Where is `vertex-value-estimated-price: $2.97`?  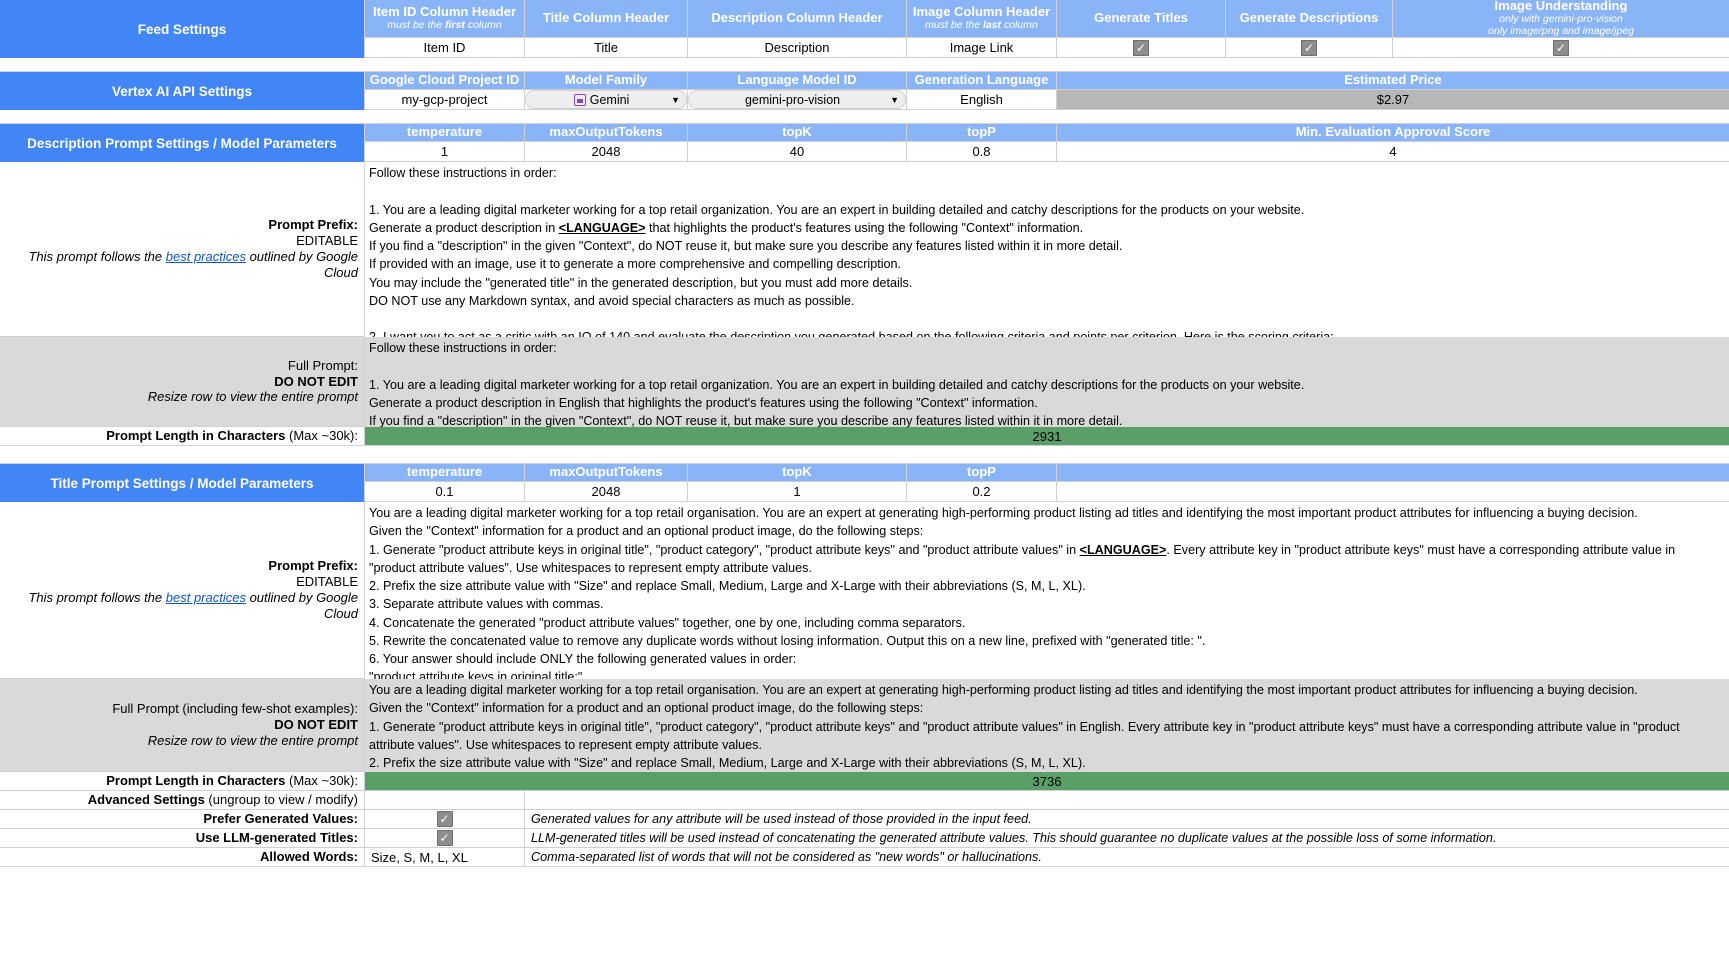 vertex-value-estimated-price: $2.97 is located at coordinates (1393, 100).